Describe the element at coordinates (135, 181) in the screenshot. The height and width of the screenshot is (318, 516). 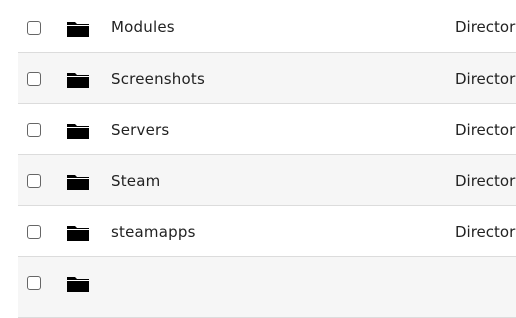
I see `file-name: Steam` at that location.